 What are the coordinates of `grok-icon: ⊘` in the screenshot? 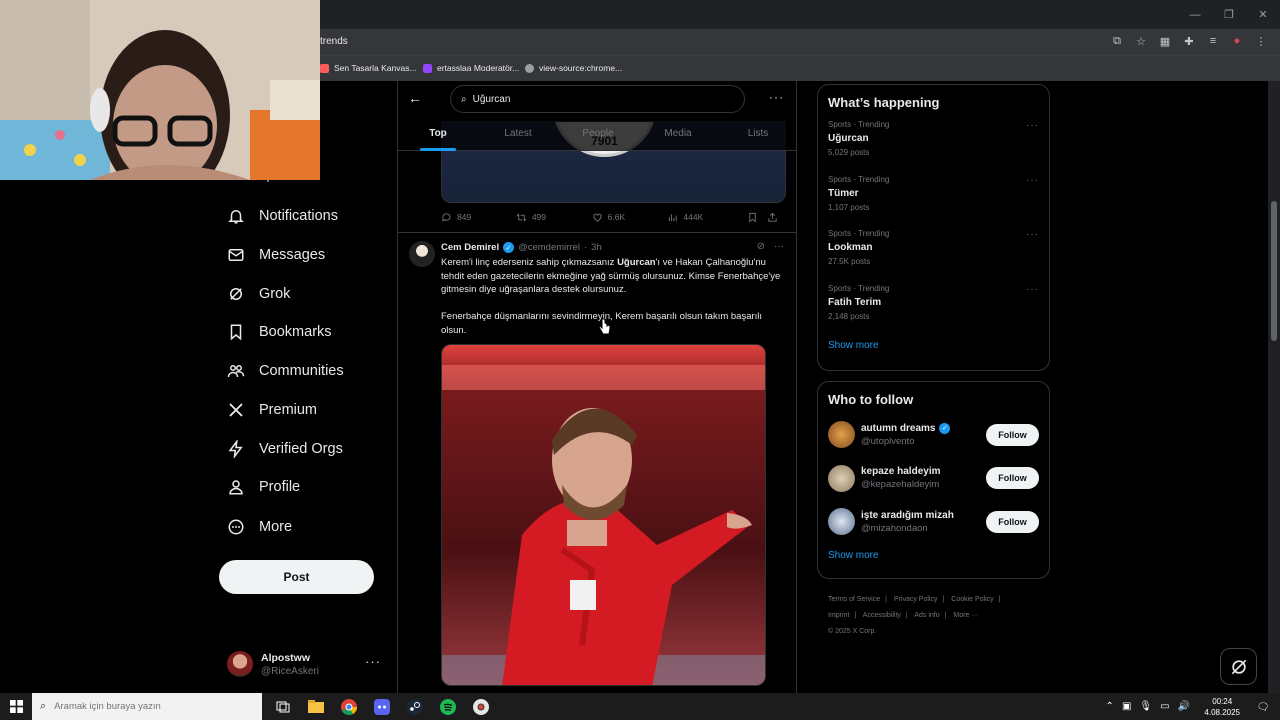 It's located at (761, 246).